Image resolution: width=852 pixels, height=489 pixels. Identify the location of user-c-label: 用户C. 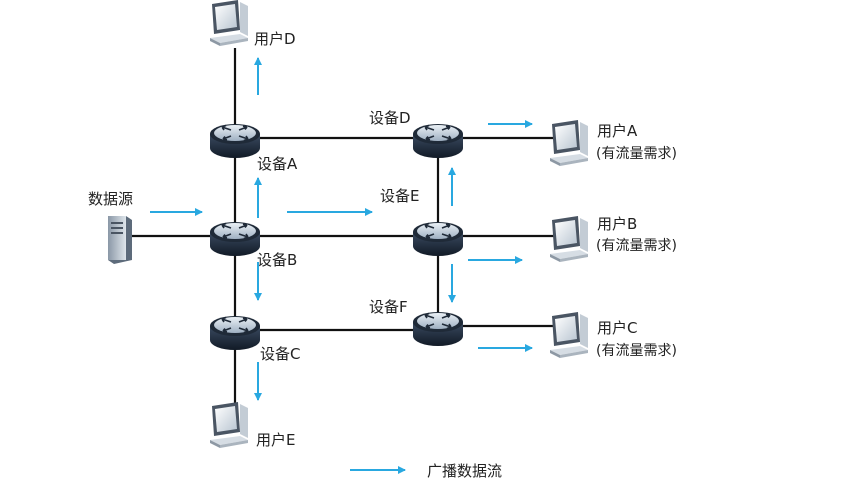
(617, 328).